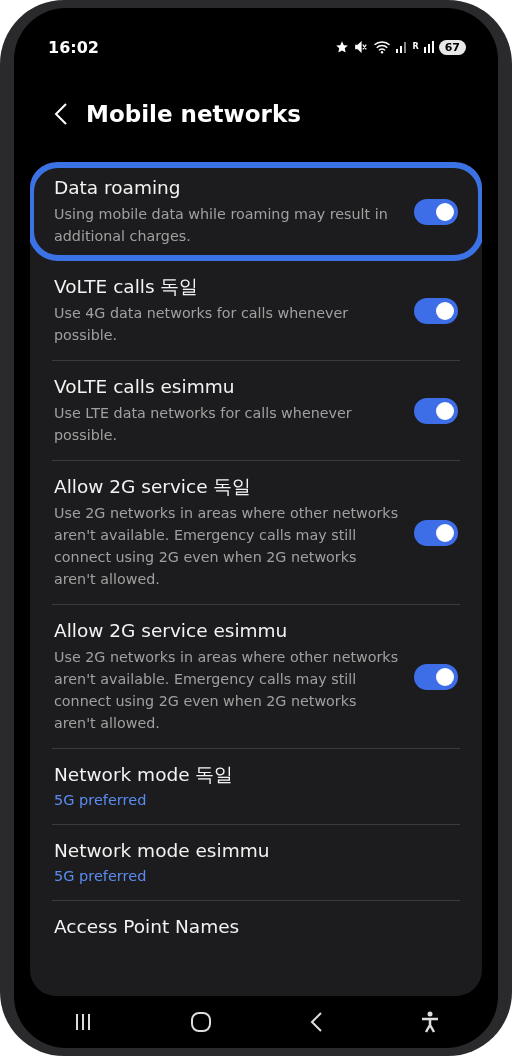  I want to click on item-title: Allow 2G service esimmu, so click(171, 631).